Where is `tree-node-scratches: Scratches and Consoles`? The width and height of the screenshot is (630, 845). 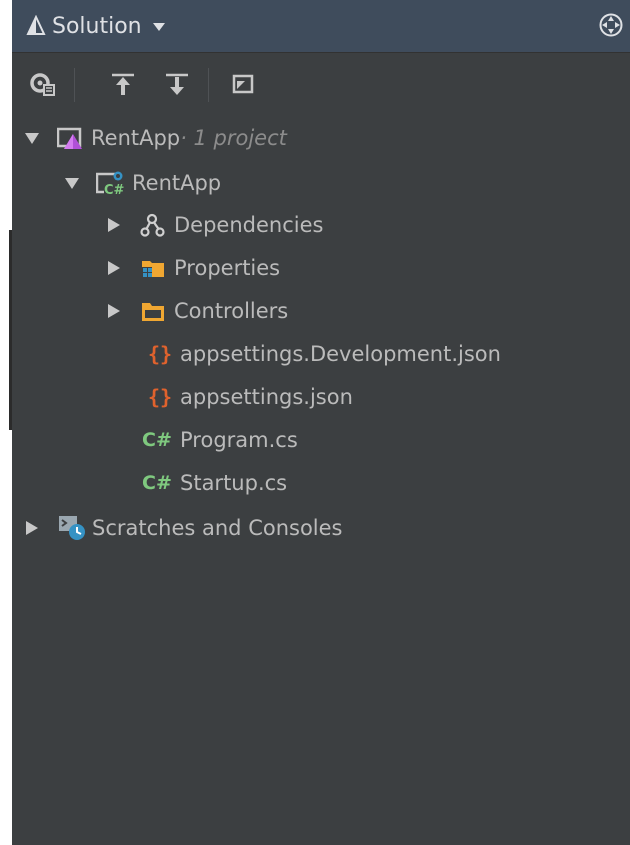
tree-node-scratches: Scratches and Consoles is located at coordinates (321, 528).